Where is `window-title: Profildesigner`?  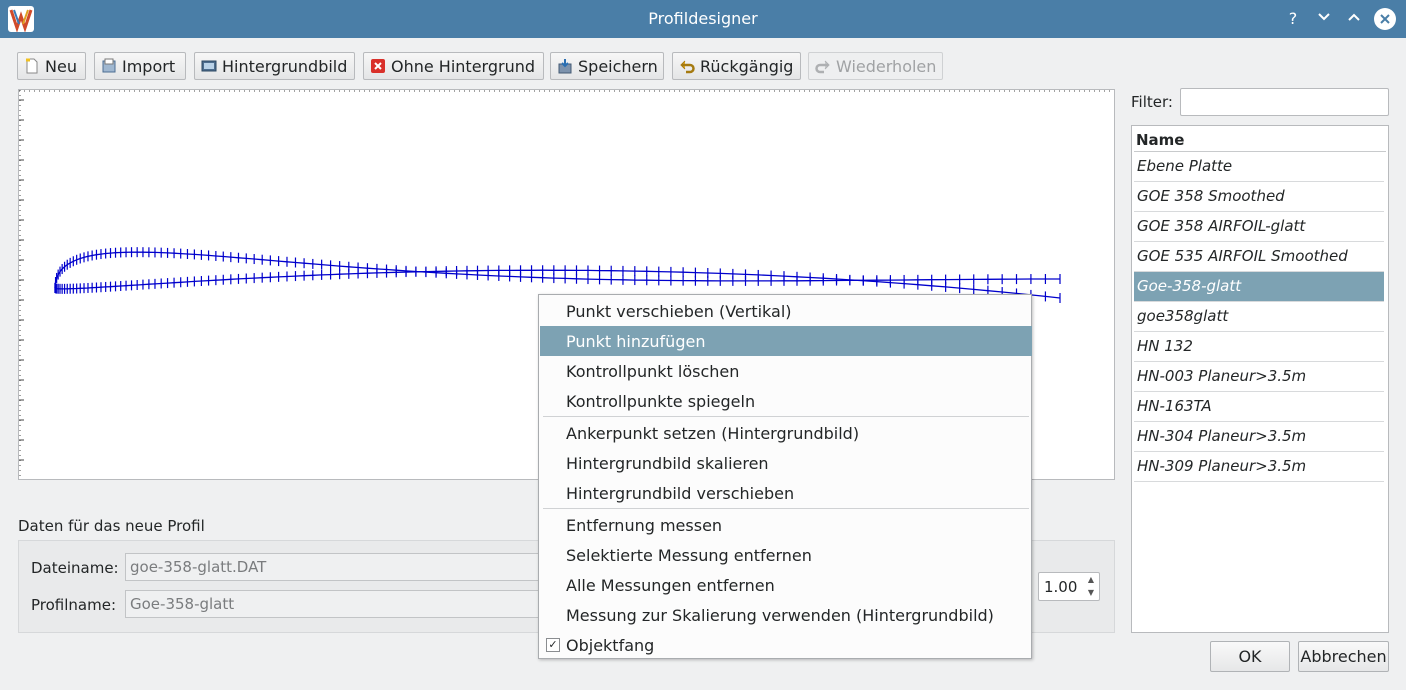
window-title: Profildesigner is located at coordinates (703, 18).